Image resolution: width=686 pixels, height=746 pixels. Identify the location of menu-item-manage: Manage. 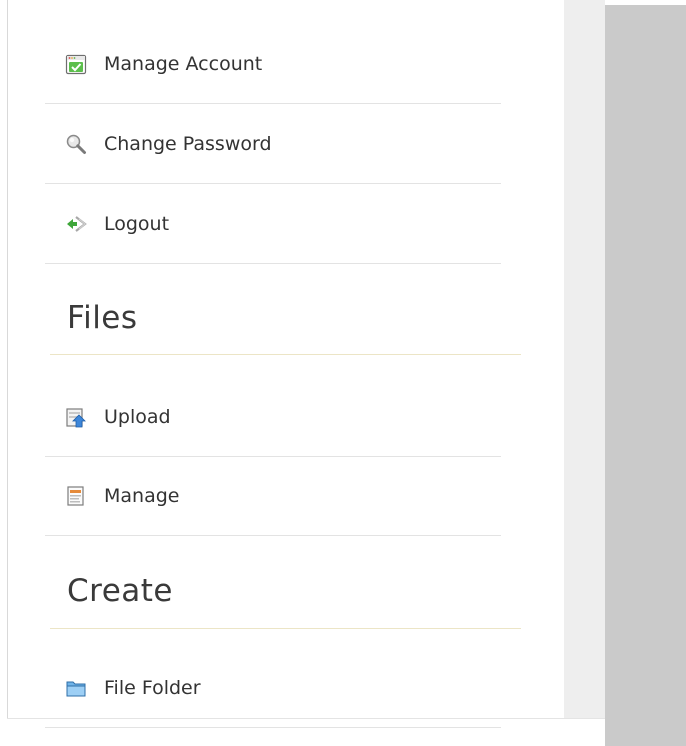
(273, 496).